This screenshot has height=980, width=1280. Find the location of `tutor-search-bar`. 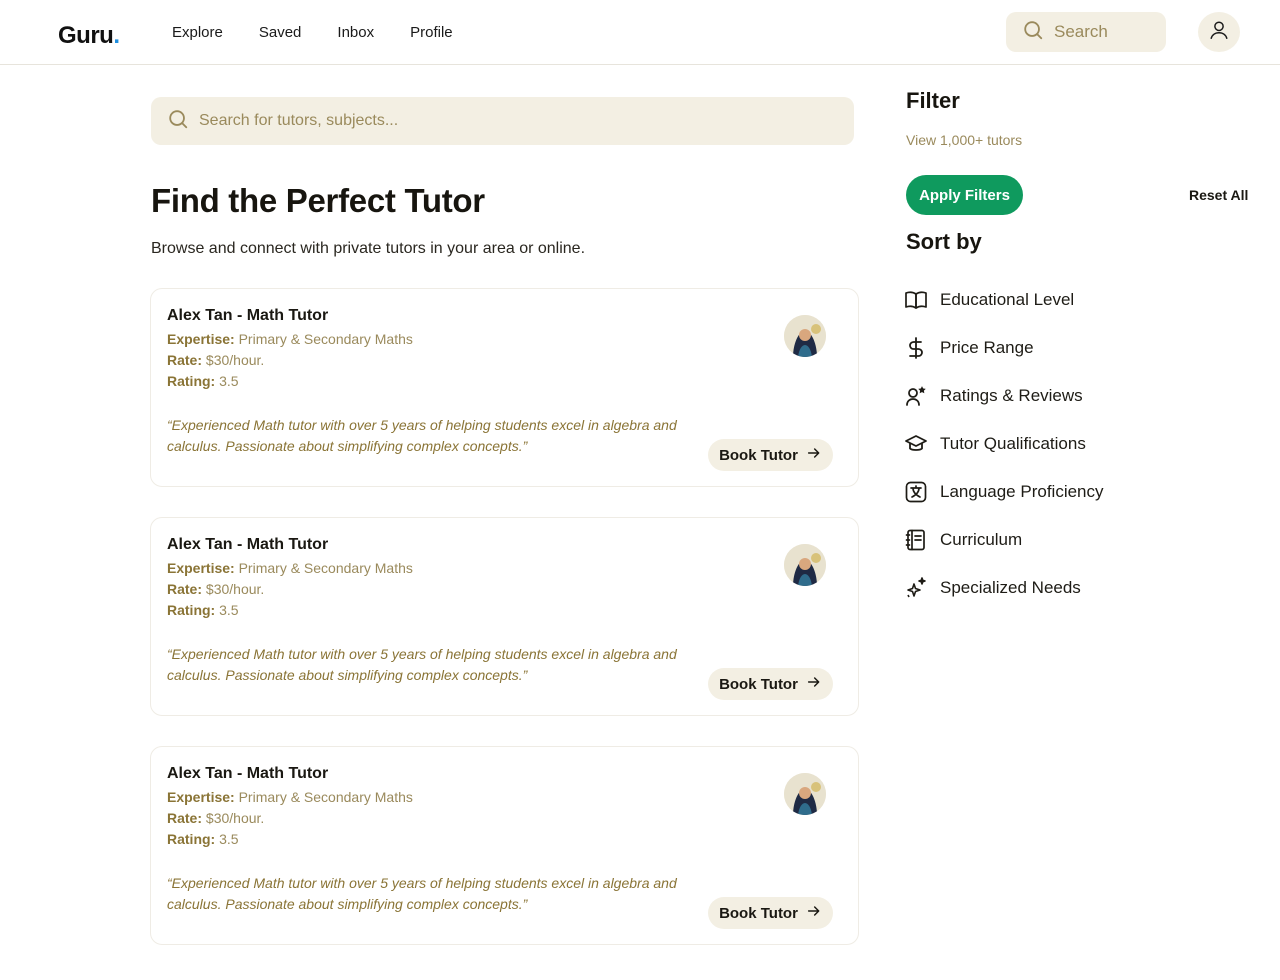

tutor-search-bar is located at coordinates (502, 121).